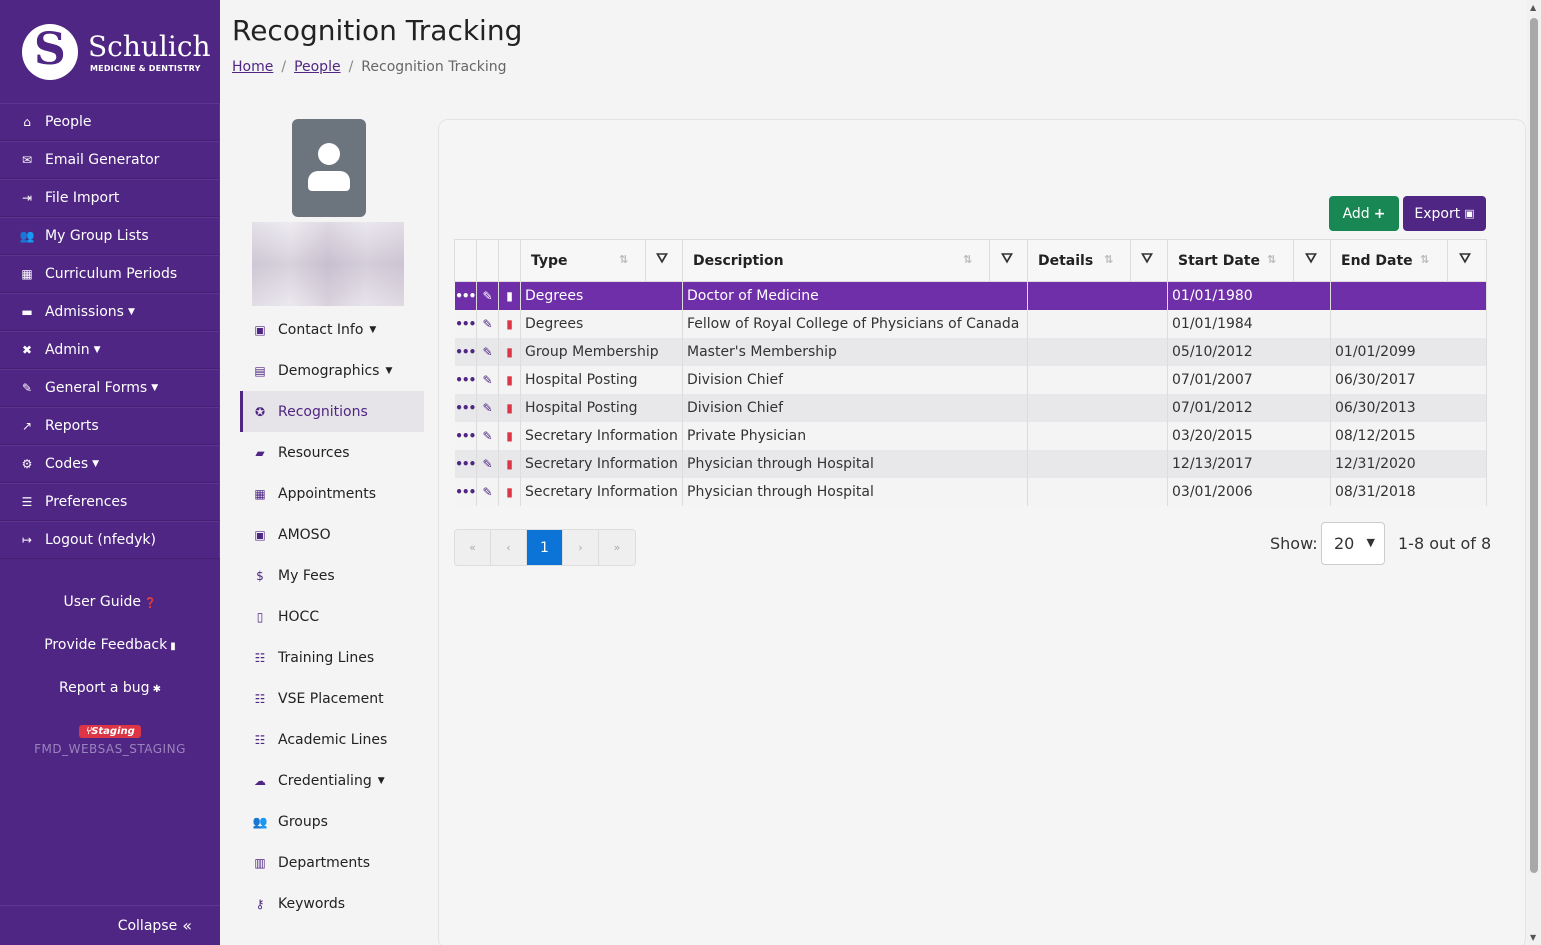 The image size is (1541, 945). What do you see at coordinates (1444, 213) in the screenshot?
I see `export-button: Export ▣` at bounding box center [1444, 213].